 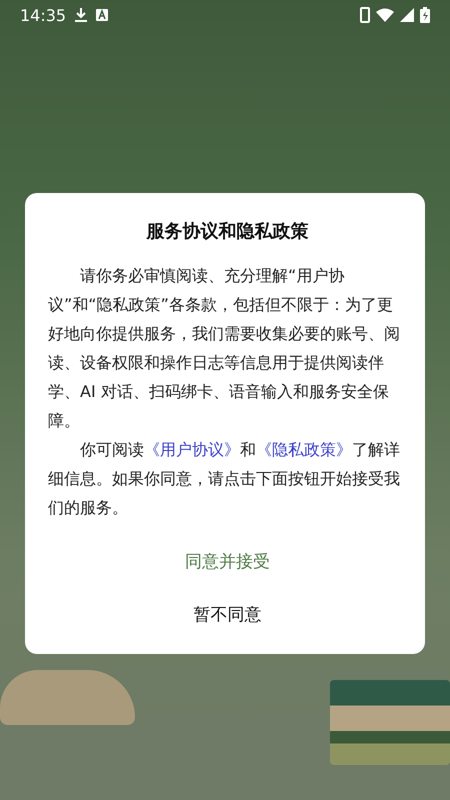 What do you see at coordinates (43, 15) in the screenshot?
I see `status-time: 14:35` at bounding box center [43, 15].